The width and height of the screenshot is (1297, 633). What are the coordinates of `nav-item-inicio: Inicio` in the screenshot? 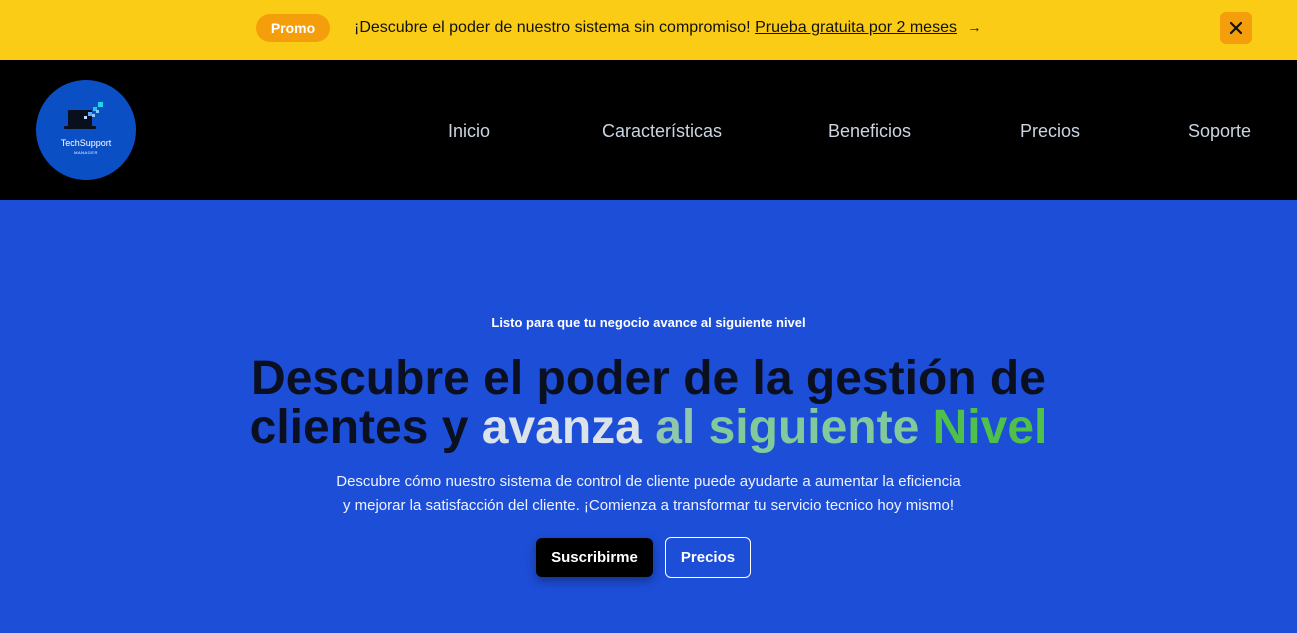 It's located at (469, 131).